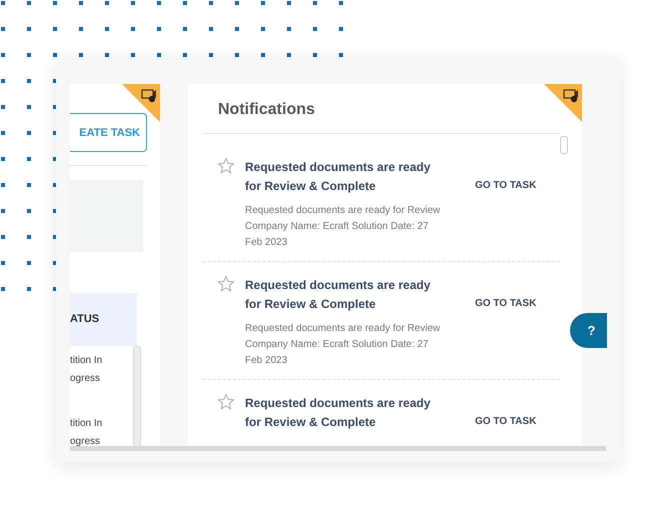 This screenshot has width=664, height=508. I want to click on corner-ribbon, so click(563, 103).